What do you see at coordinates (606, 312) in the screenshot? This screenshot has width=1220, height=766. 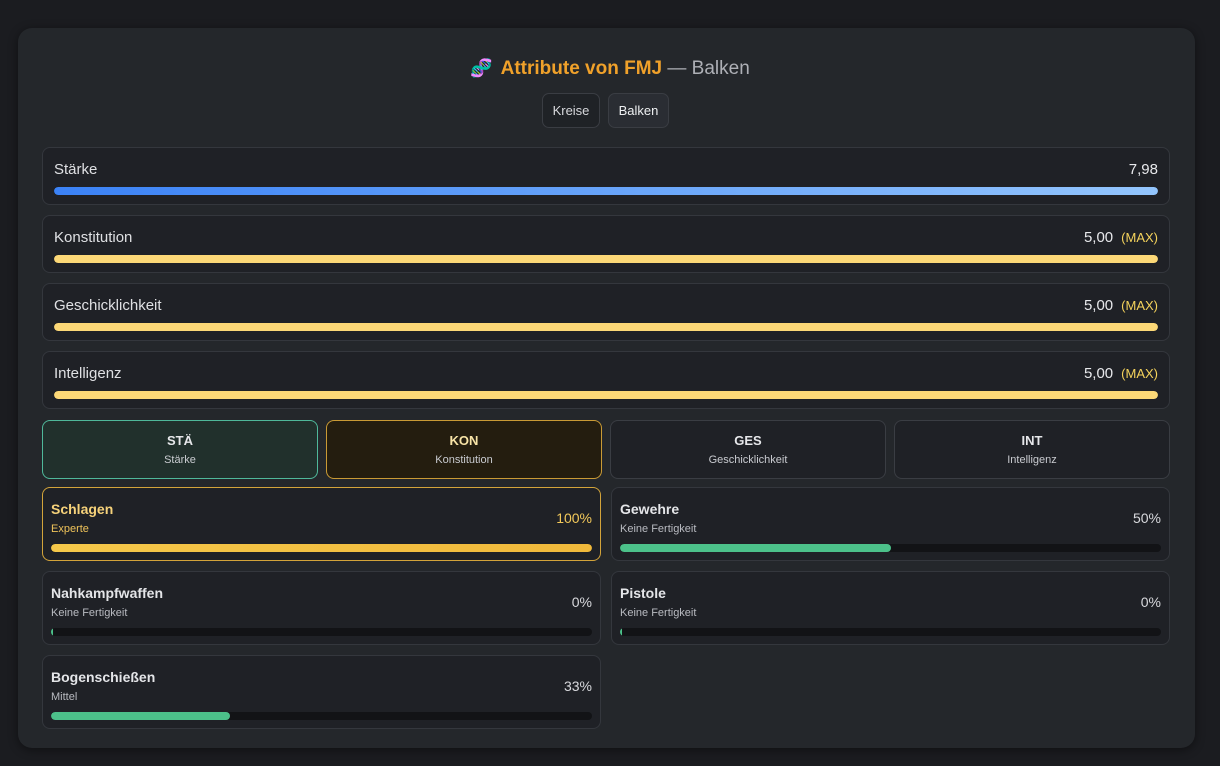 I see `attribute-row-geschicklichkeit: Geschicklichkeit 5,00 (MAX)` at bounding box center [606, 312].